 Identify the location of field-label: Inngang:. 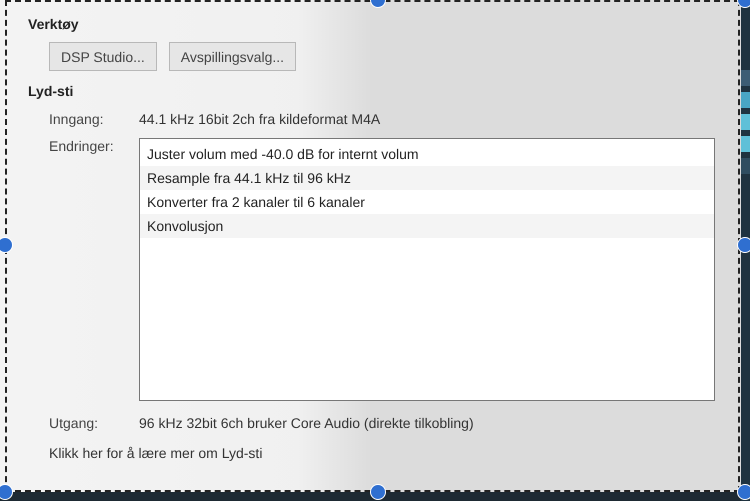
(76, 119).